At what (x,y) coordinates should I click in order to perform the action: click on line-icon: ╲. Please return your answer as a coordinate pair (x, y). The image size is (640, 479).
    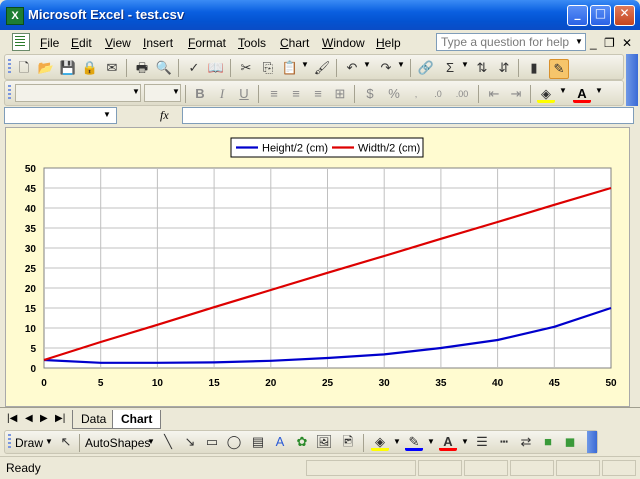
    Looking at the image, I should click on (168, 442).